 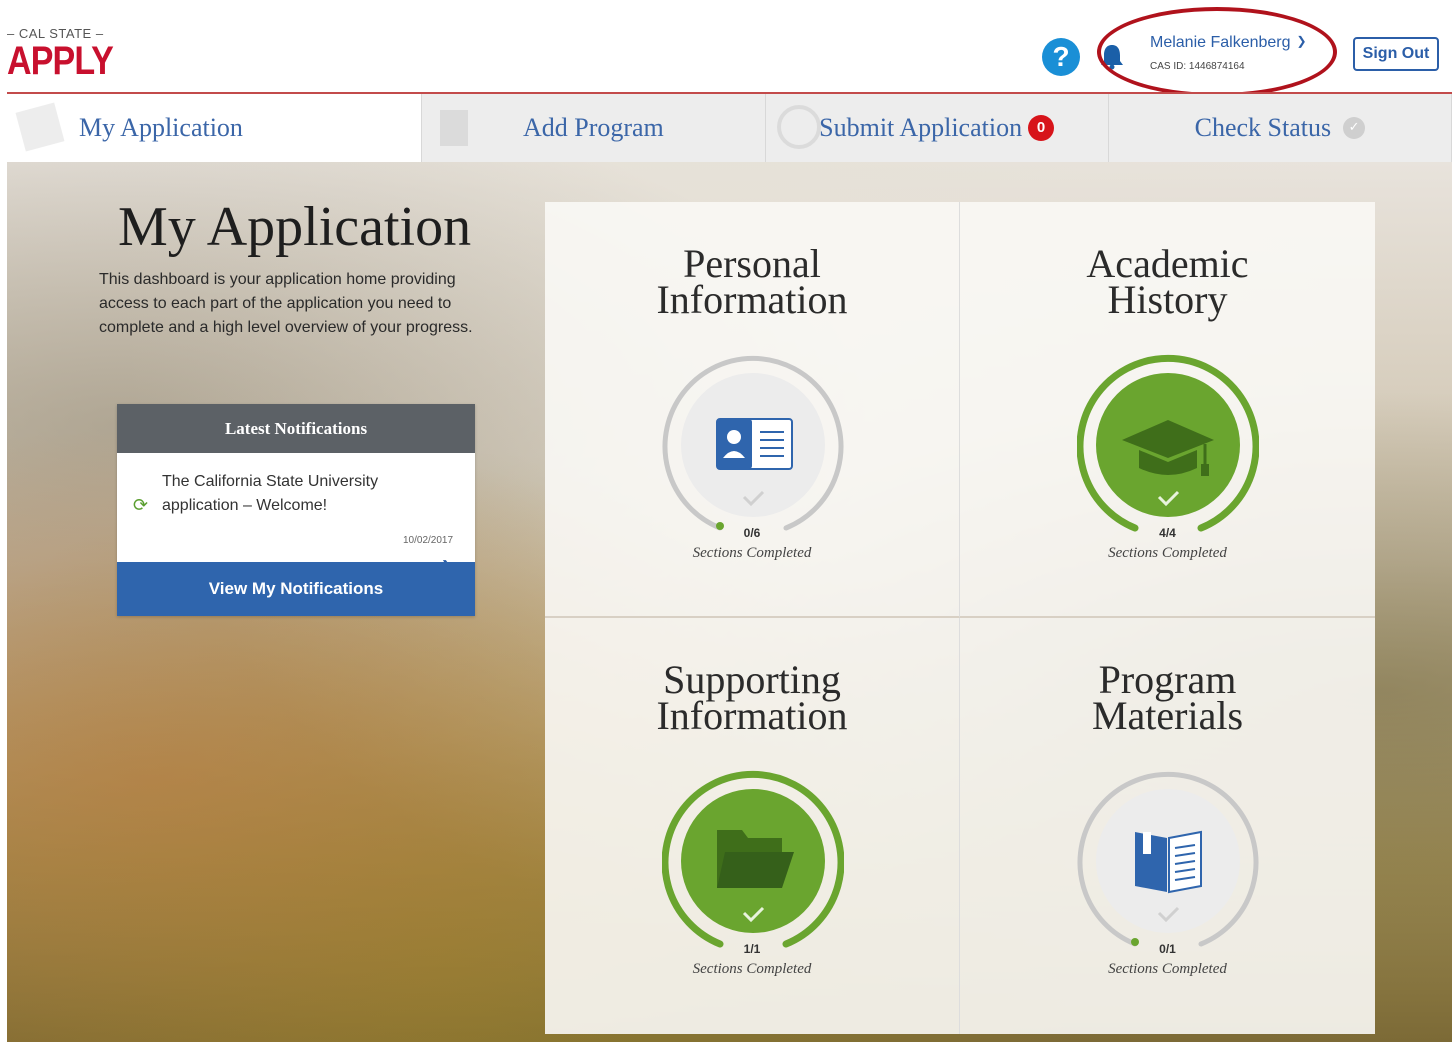 I want to click on tab-submit-application: Submit Application 0, so click(x=937, y=128).